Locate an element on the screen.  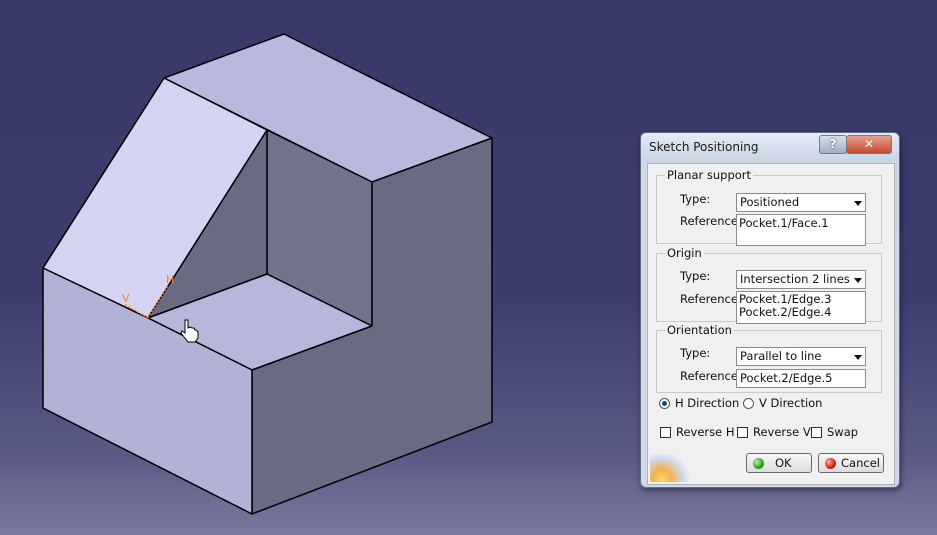
ok-icon is located at coordinates (758, 463).